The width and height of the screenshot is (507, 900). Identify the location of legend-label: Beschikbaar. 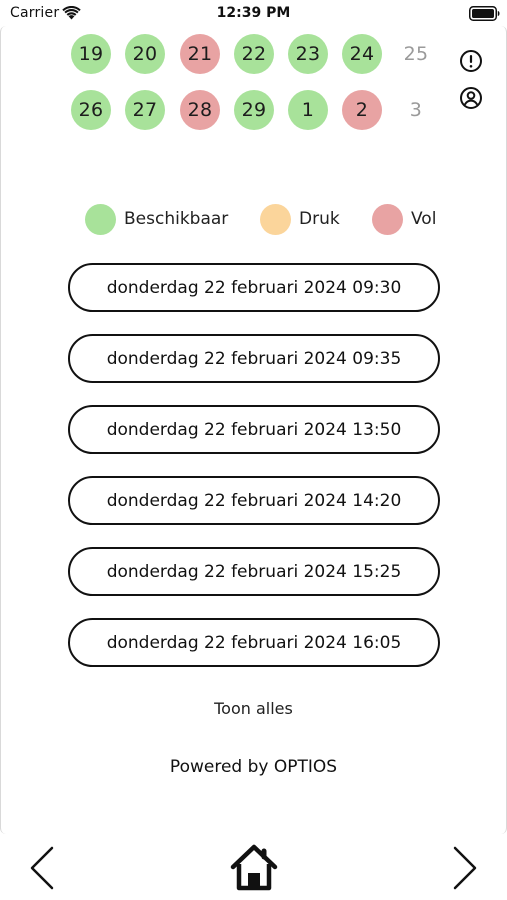
(176, 219).